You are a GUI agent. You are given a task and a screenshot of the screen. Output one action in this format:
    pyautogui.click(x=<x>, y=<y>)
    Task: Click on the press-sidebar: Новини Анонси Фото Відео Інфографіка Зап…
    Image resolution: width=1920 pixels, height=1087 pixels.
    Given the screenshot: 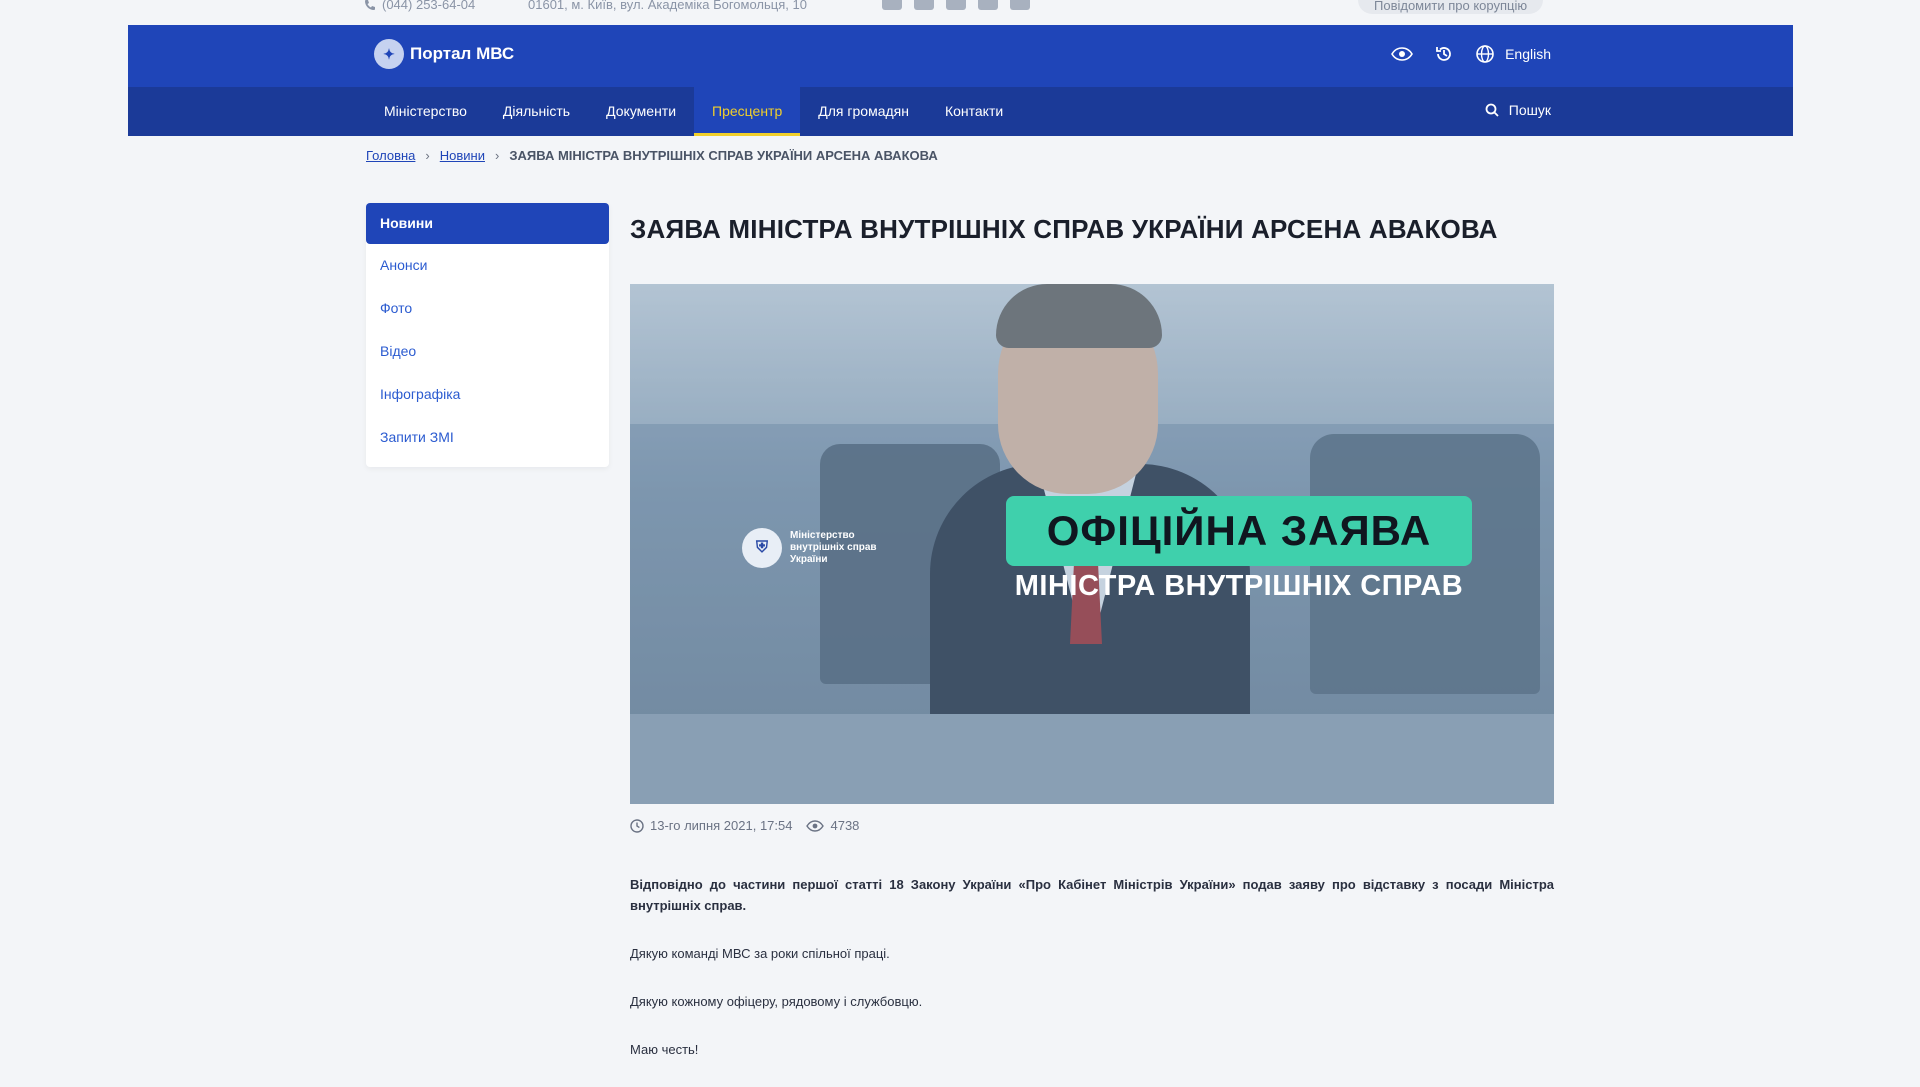 What is the action you would take?
    pyautogui.click(x=487, y=335)
    